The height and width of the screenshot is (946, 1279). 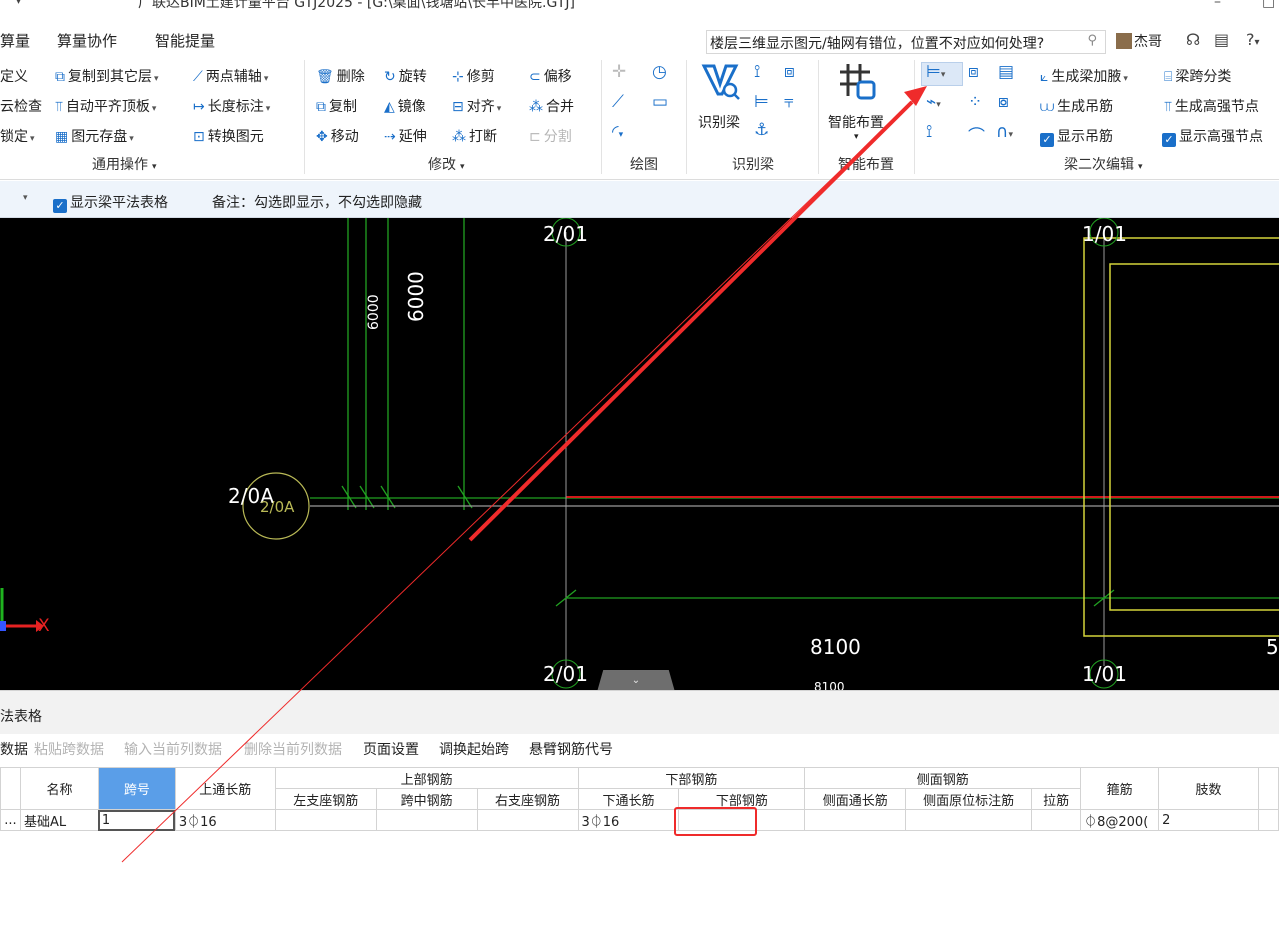 What do you see at coordinates (1197, 76) in the screenshot?
I see `span-classify-button: ⌸ 梁跨分类` at bounding box center [1197, 76].